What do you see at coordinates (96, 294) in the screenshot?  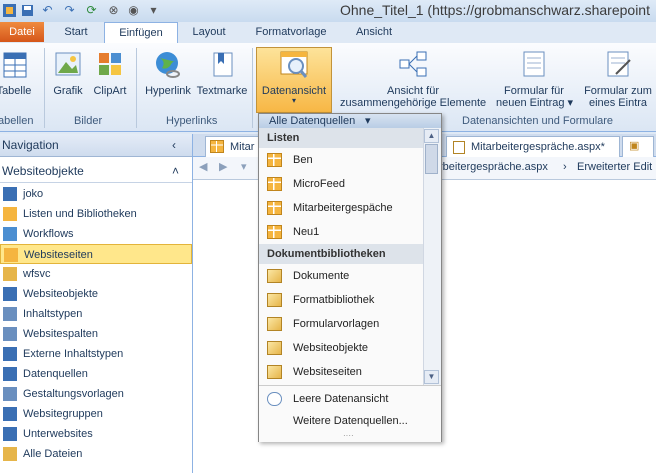 I see `sidebar-item: Websiteobjekte` at bounding box center [96, 294].